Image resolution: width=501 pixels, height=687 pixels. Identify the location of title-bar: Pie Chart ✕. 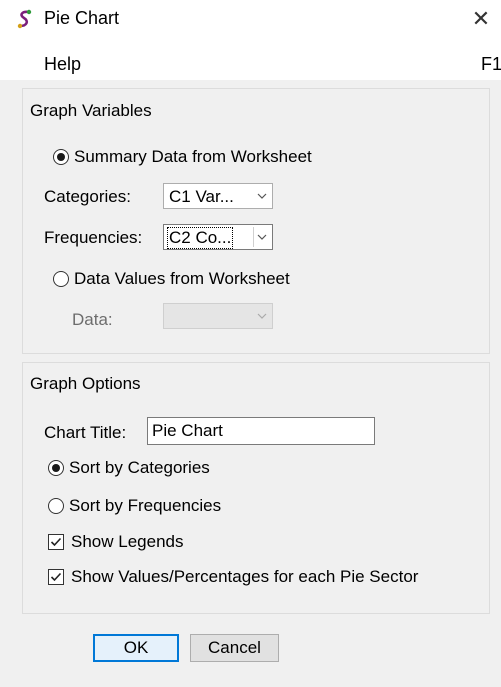
(250, 20).